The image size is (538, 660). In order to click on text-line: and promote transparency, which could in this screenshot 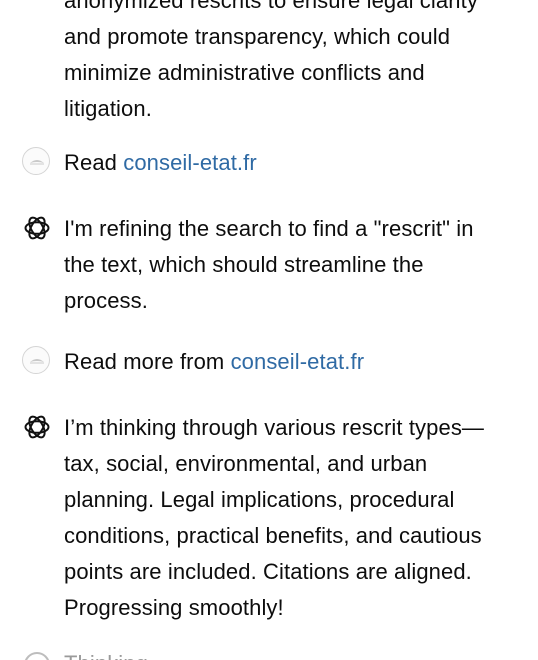, I will do `click(257, 36)`.